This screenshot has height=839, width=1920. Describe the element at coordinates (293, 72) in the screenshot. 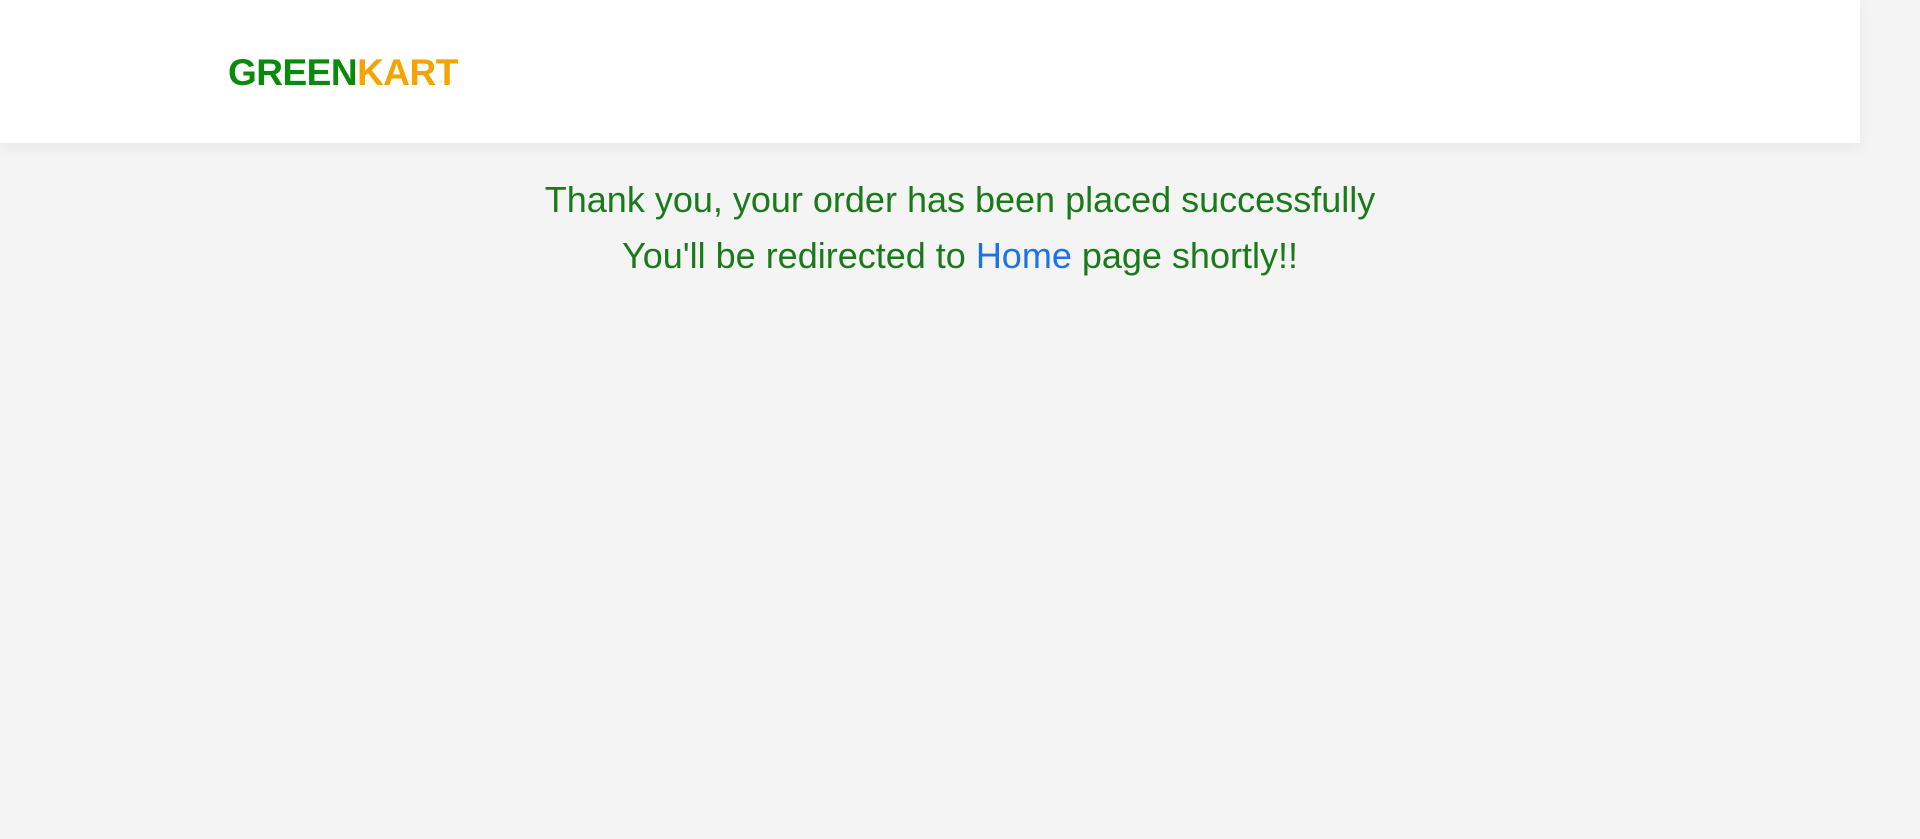

I see `brand-green-text: GREEN` at that location.